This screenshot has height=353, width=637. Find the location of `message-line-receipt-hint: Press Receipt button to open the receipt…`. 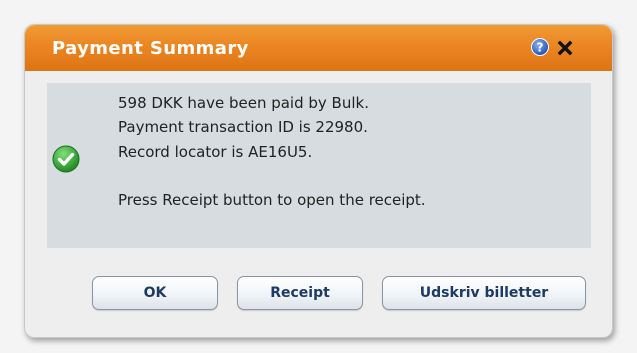

message-line-receipt-hint: Press Receipt button to open the receipt… is located at coordinates (272, 199).